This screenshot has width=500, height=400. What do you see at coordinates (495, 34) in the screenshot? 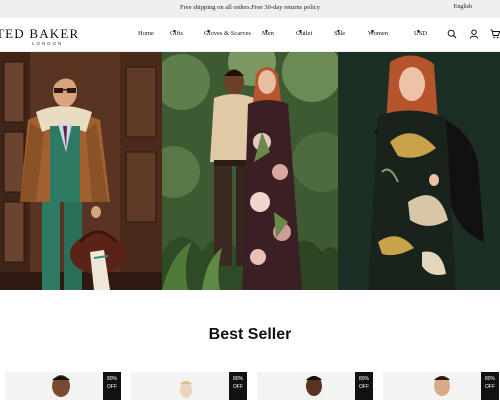
I see `cart-icon` at bounding box center [495, 34].